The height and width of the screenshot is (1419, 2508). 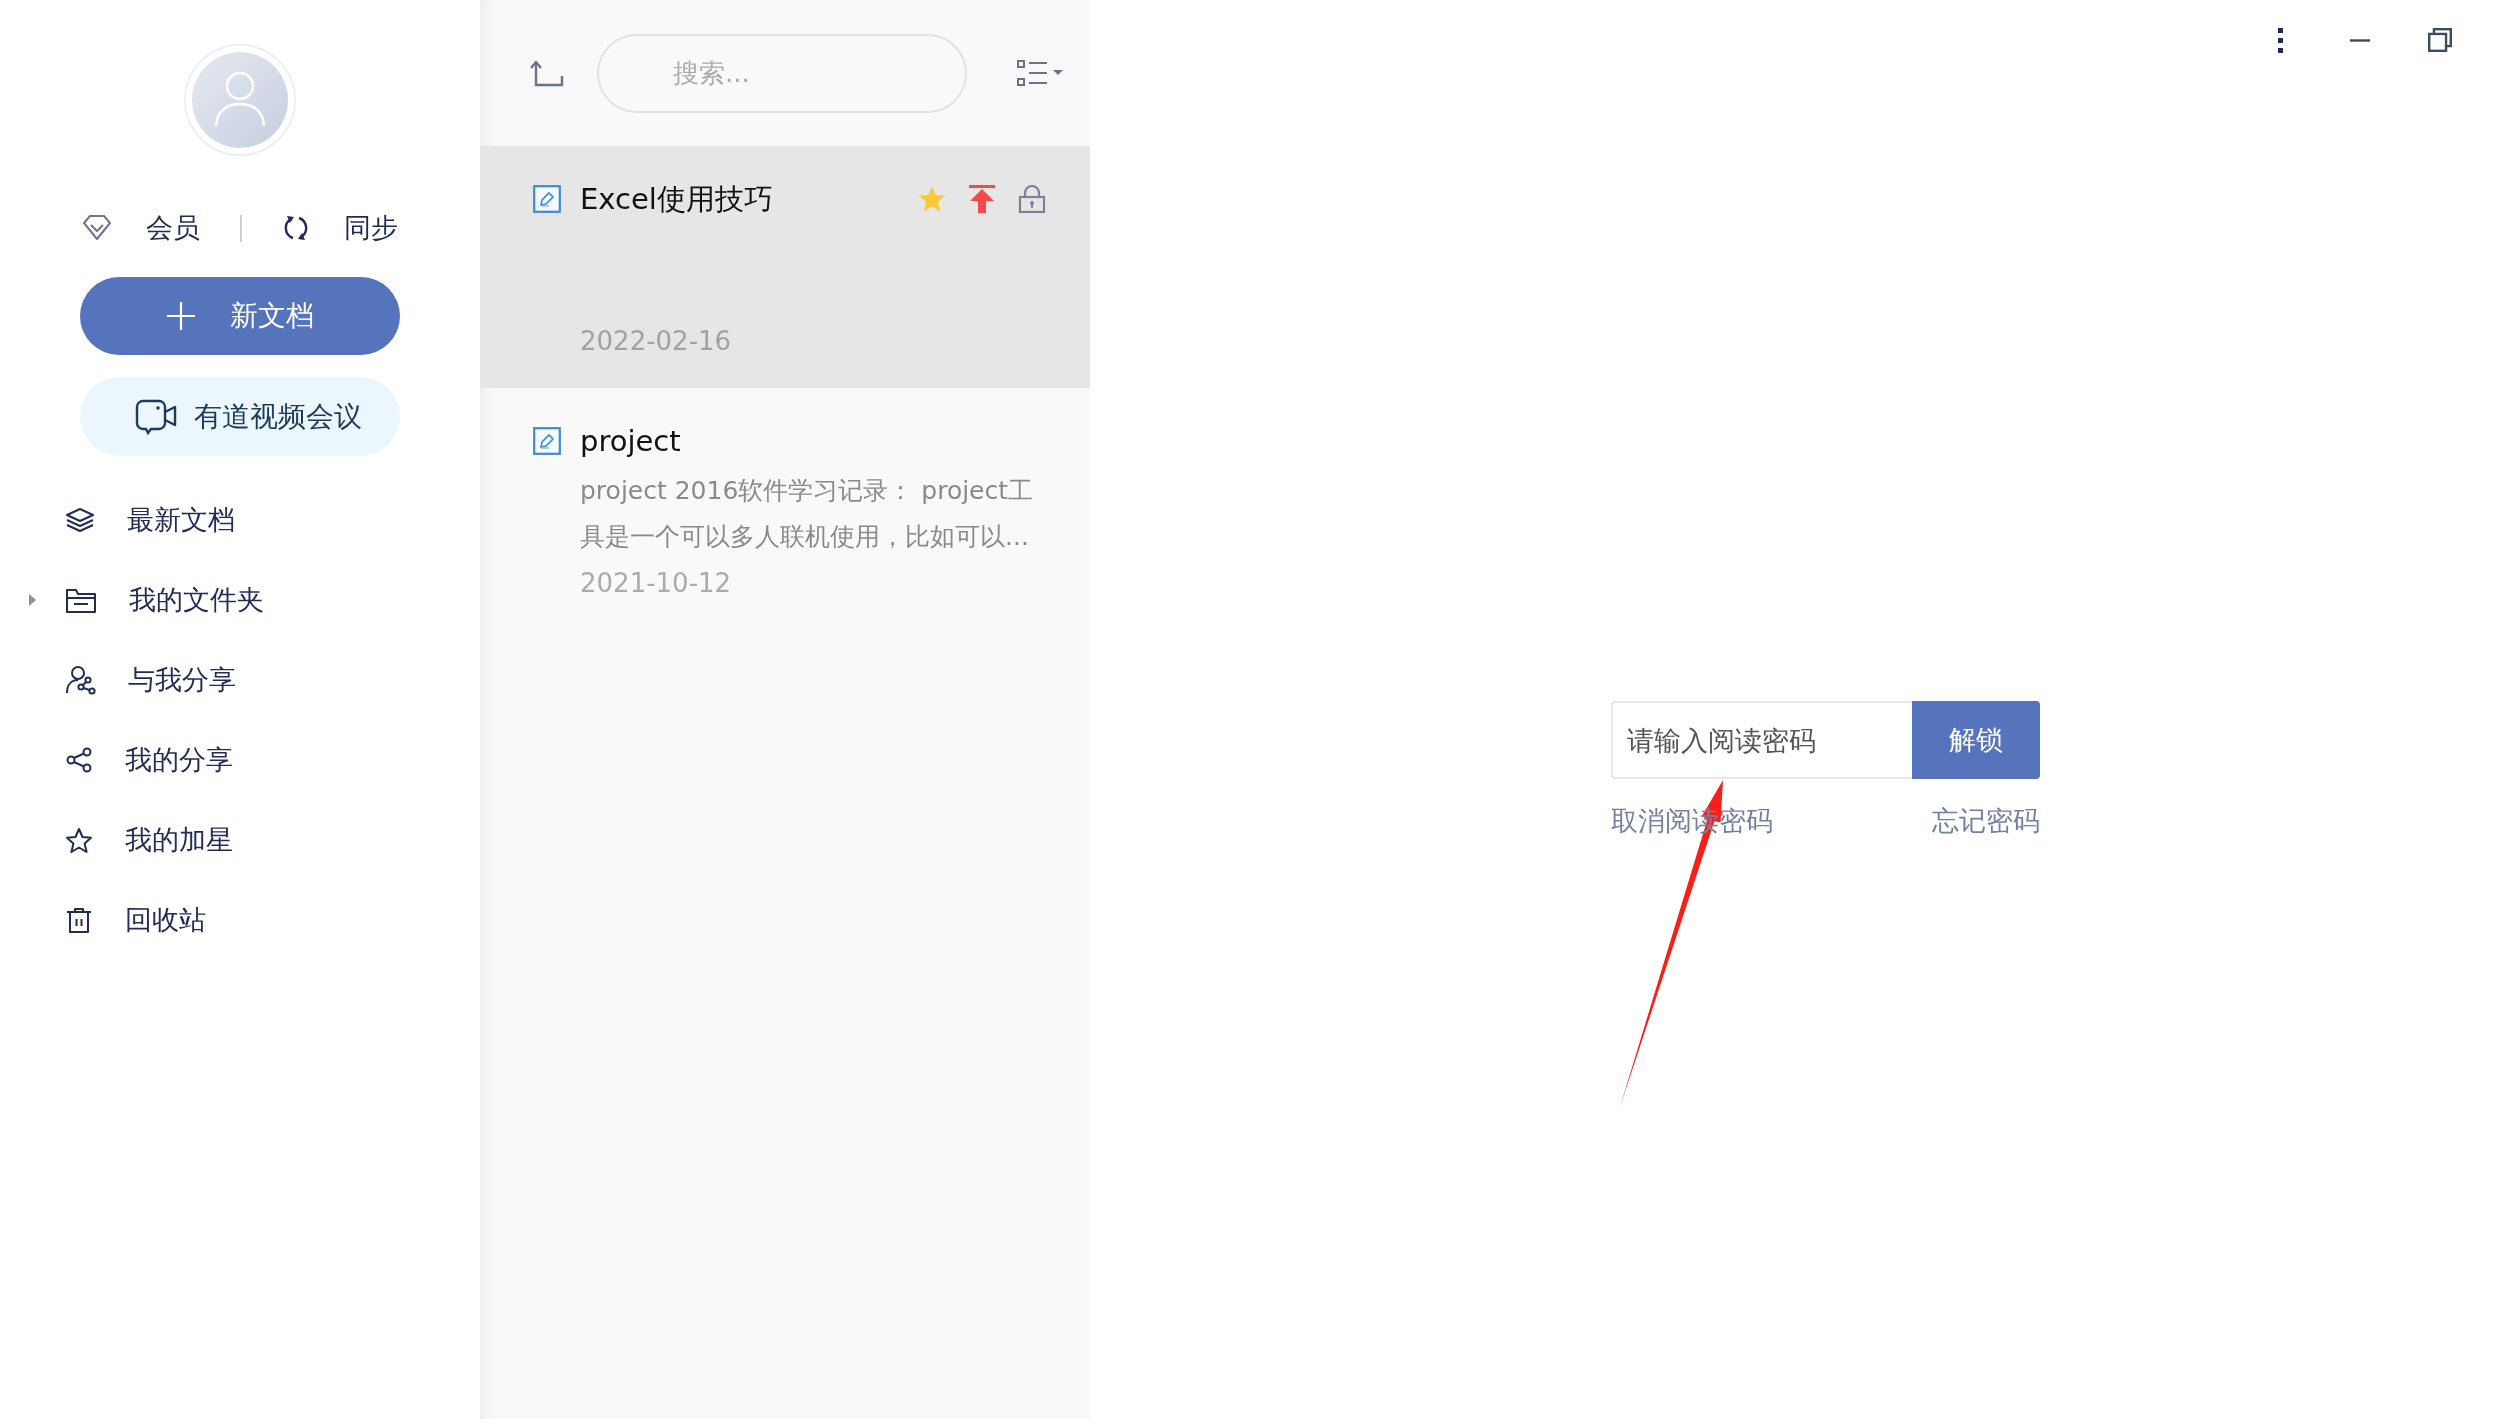 I want to click on person-share-icon, so click(x=80, y=680).